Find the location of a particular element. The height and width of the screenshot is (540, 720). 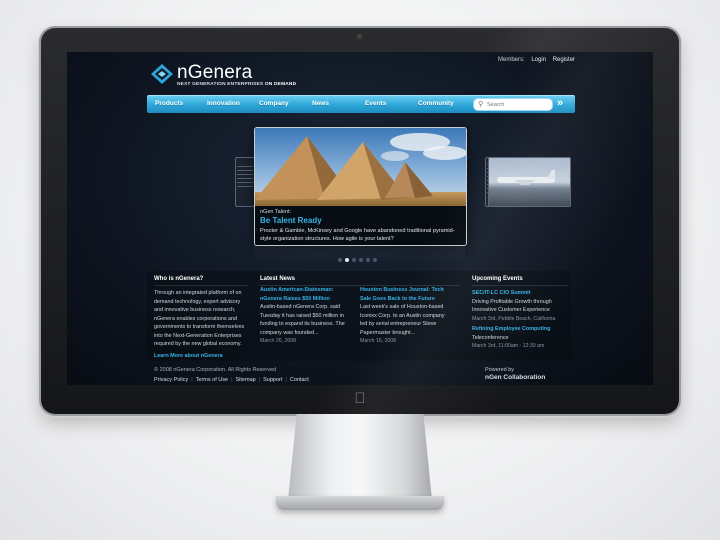

airplane-tail is located at coordinates (551, 174).